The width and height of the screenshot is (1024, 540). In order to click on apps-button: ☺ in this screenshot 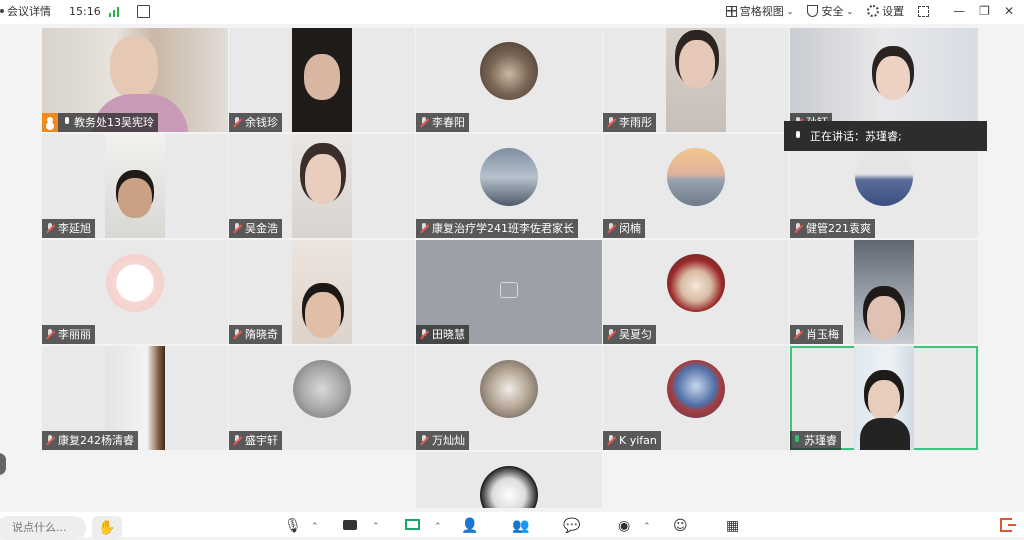, I will do `click(680, 526)`.